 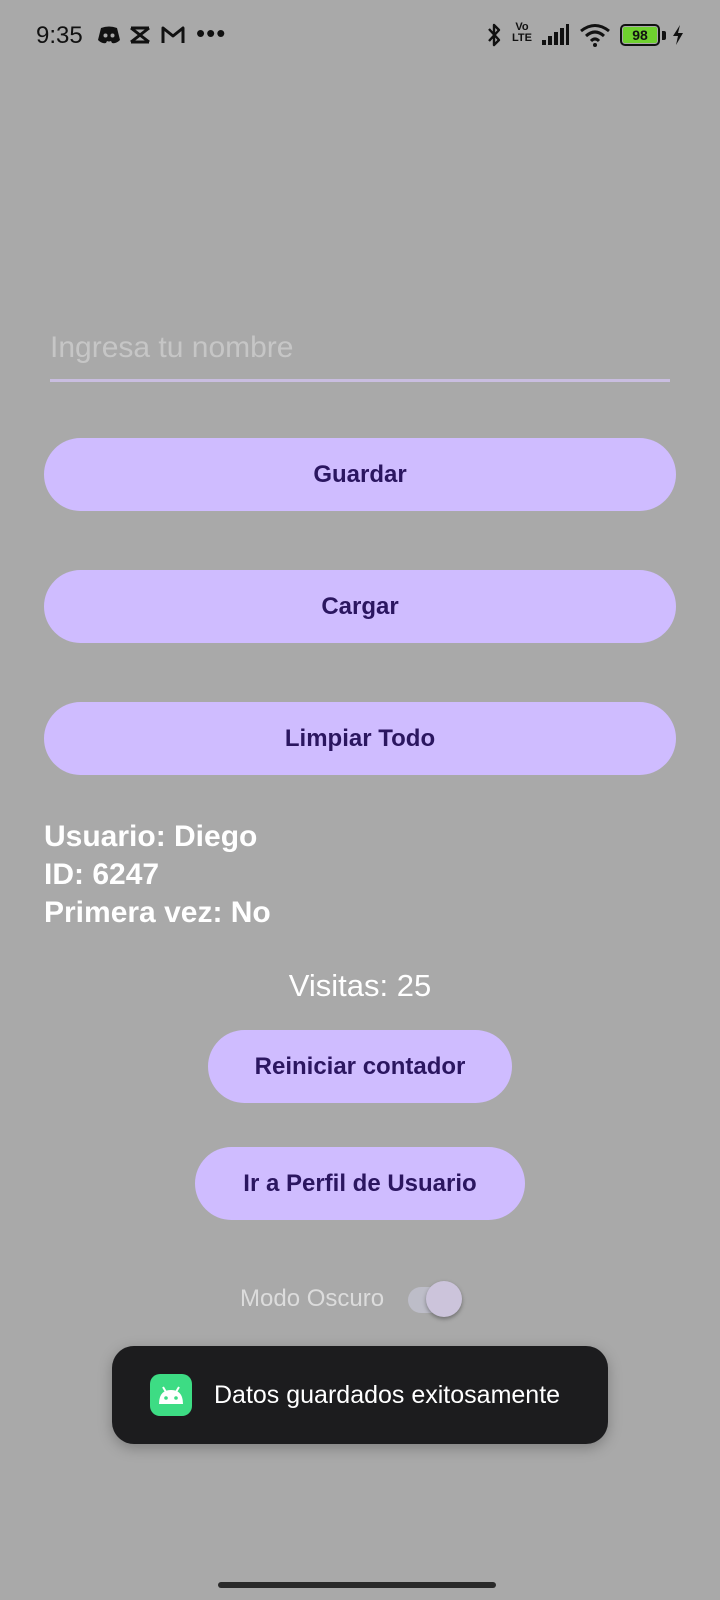 I want to click on home-indicator, so click(x=357, y=1585).